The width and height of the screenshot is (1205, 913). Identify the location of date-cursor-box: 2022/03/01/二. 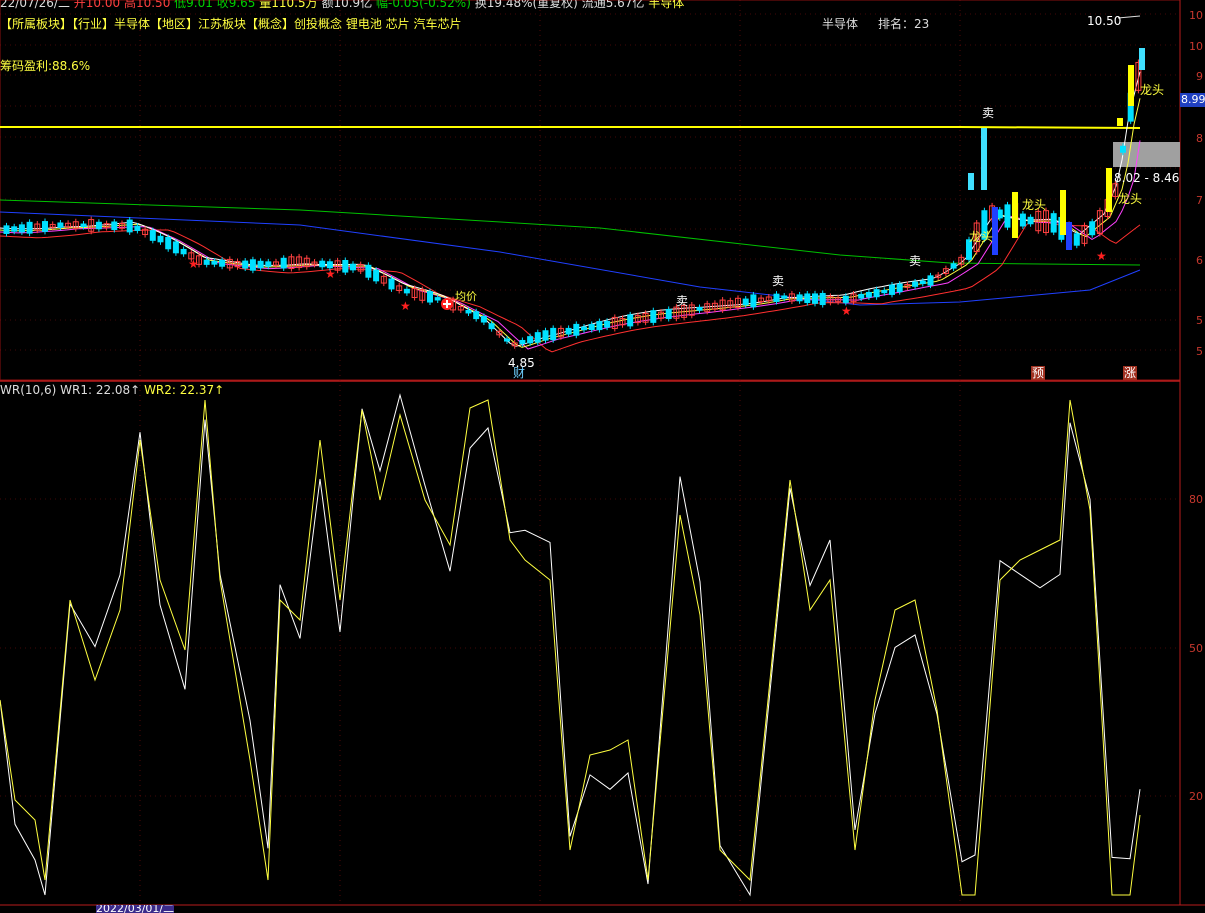
(135, 909).